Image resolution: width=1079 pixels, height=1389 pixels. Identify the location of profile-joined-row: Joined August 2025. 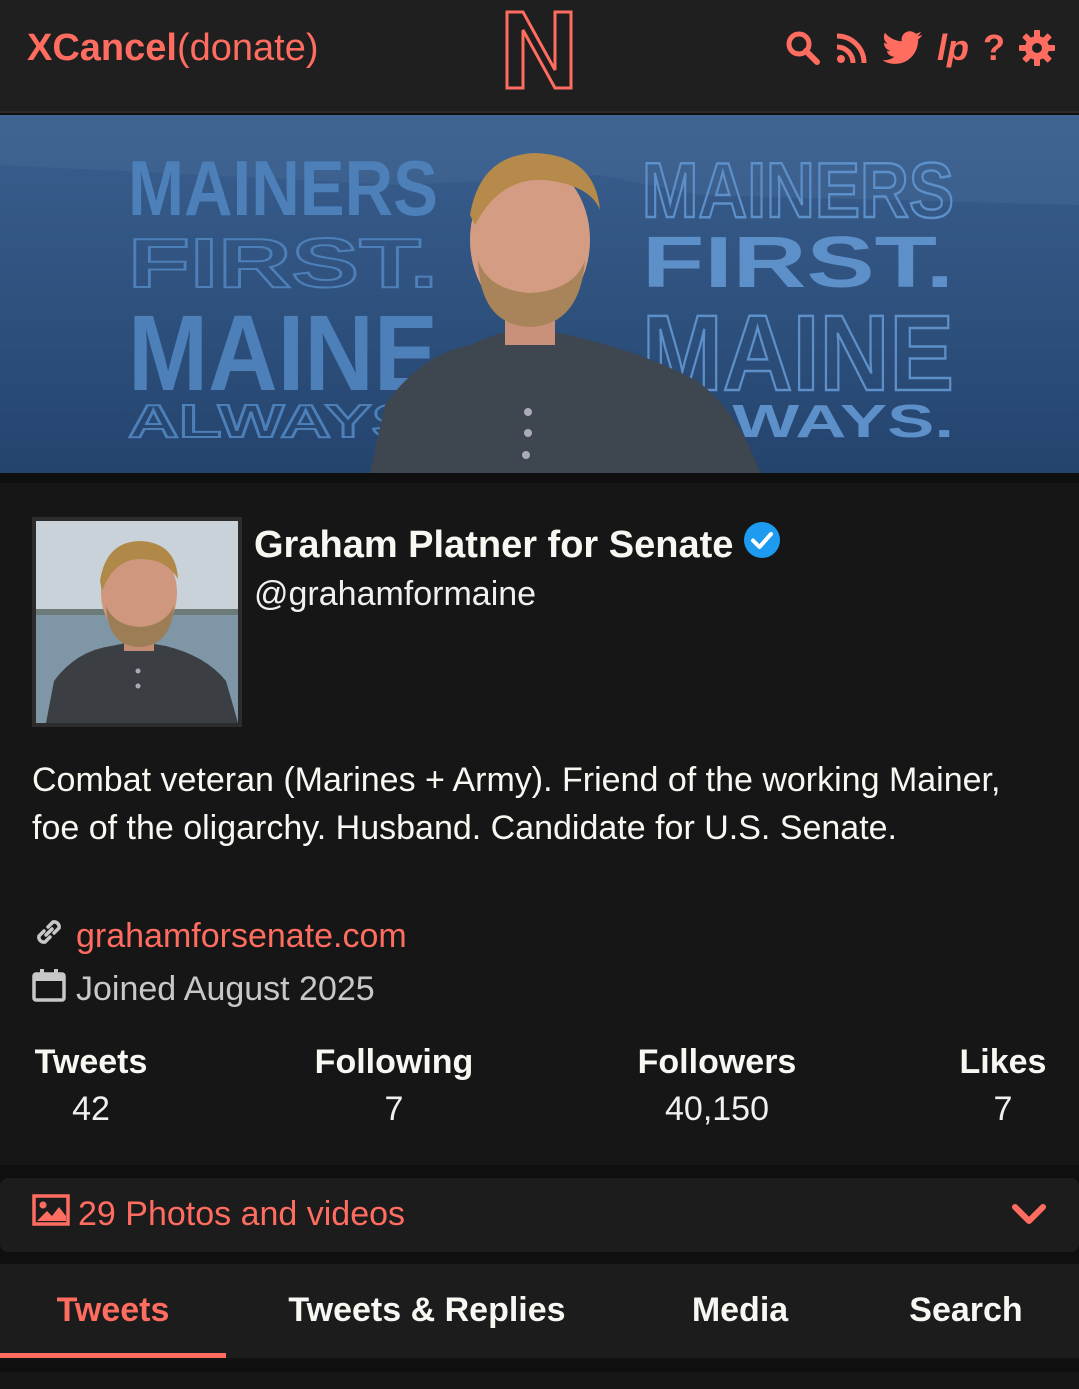
(203, 989).